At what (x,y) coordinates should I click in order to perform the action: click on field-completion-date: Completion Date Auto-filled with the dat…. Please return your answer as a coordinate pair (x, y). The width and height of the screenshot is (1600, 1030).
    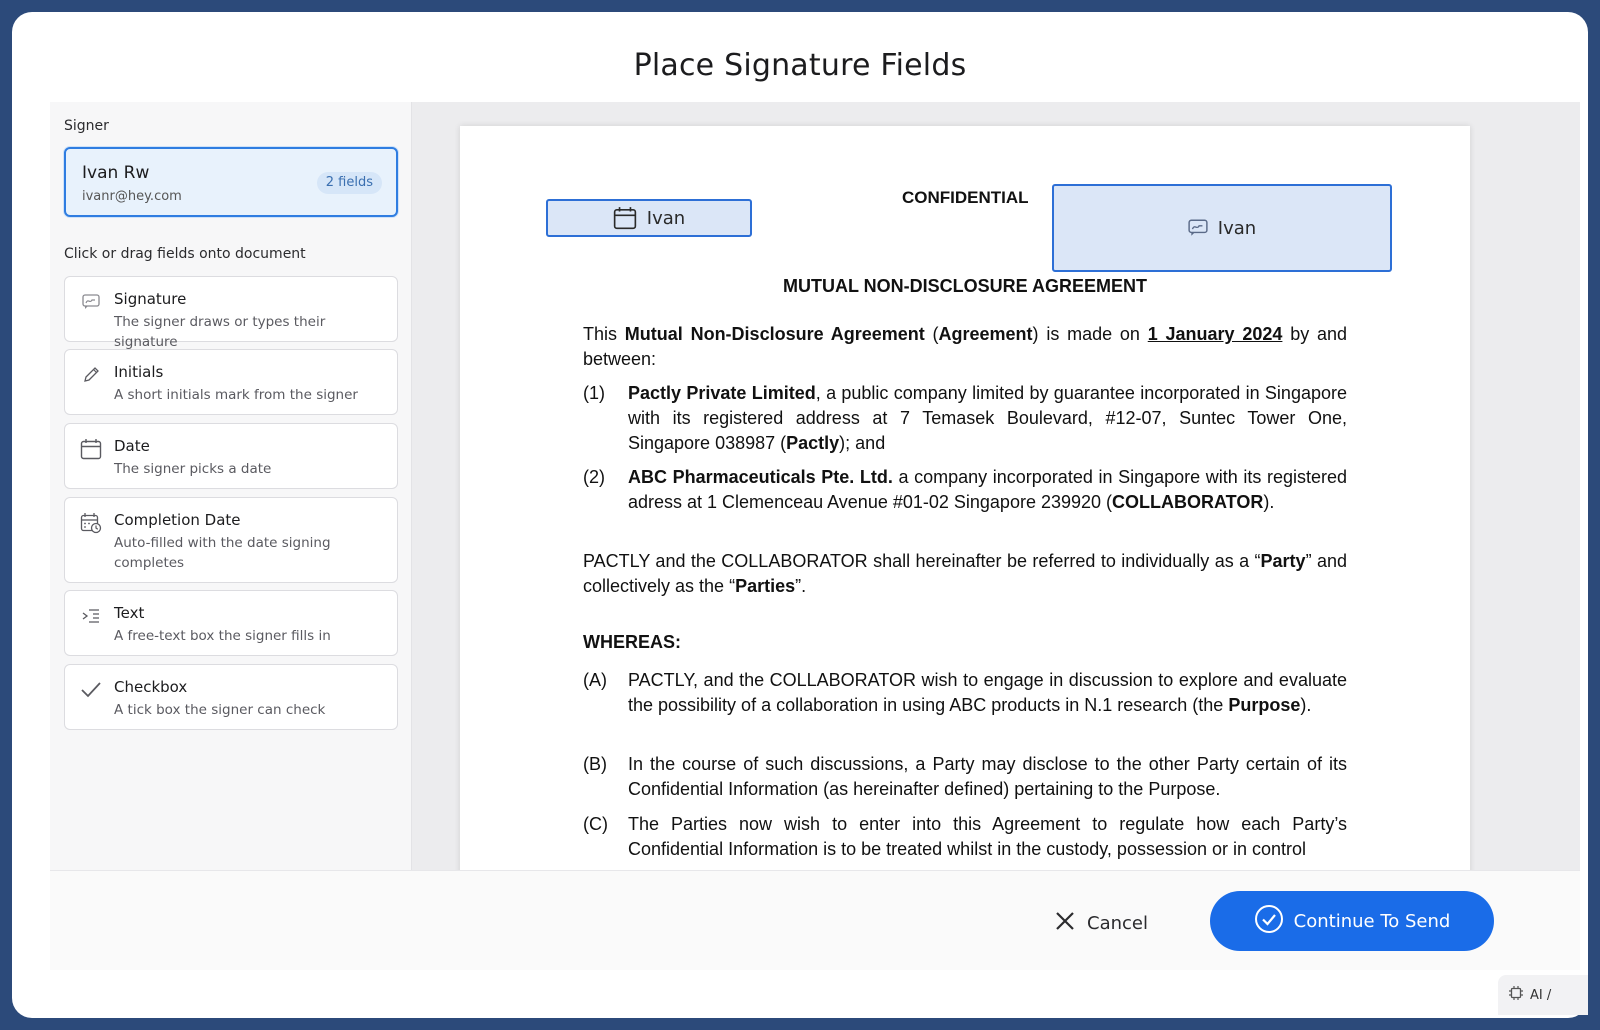
    Looking at the image, I should click on (231, 540).